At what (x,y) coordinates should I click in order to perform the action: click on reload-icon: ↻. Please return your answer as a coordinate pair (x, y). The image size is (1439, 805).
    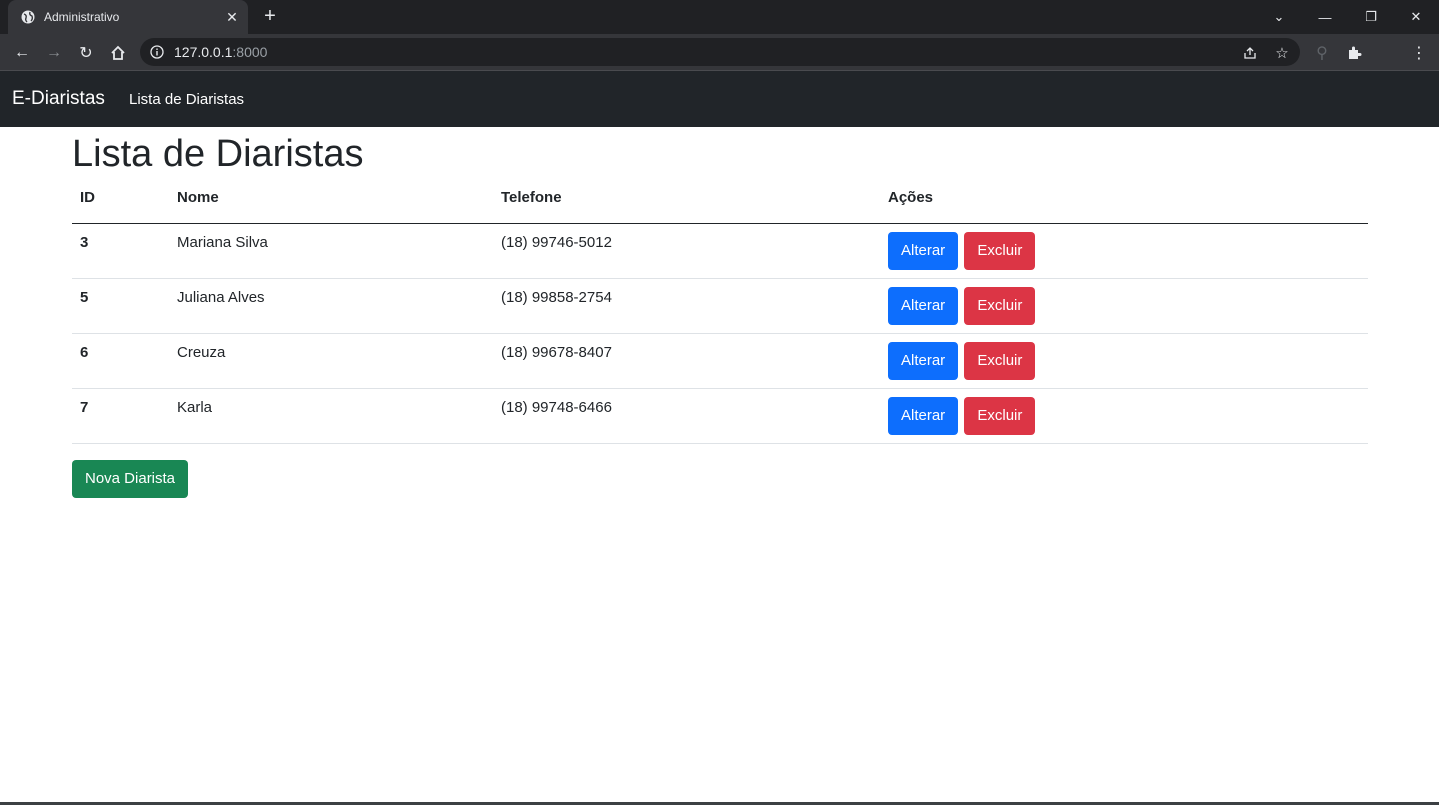
    Looking at the image, I should click on (86, 53).